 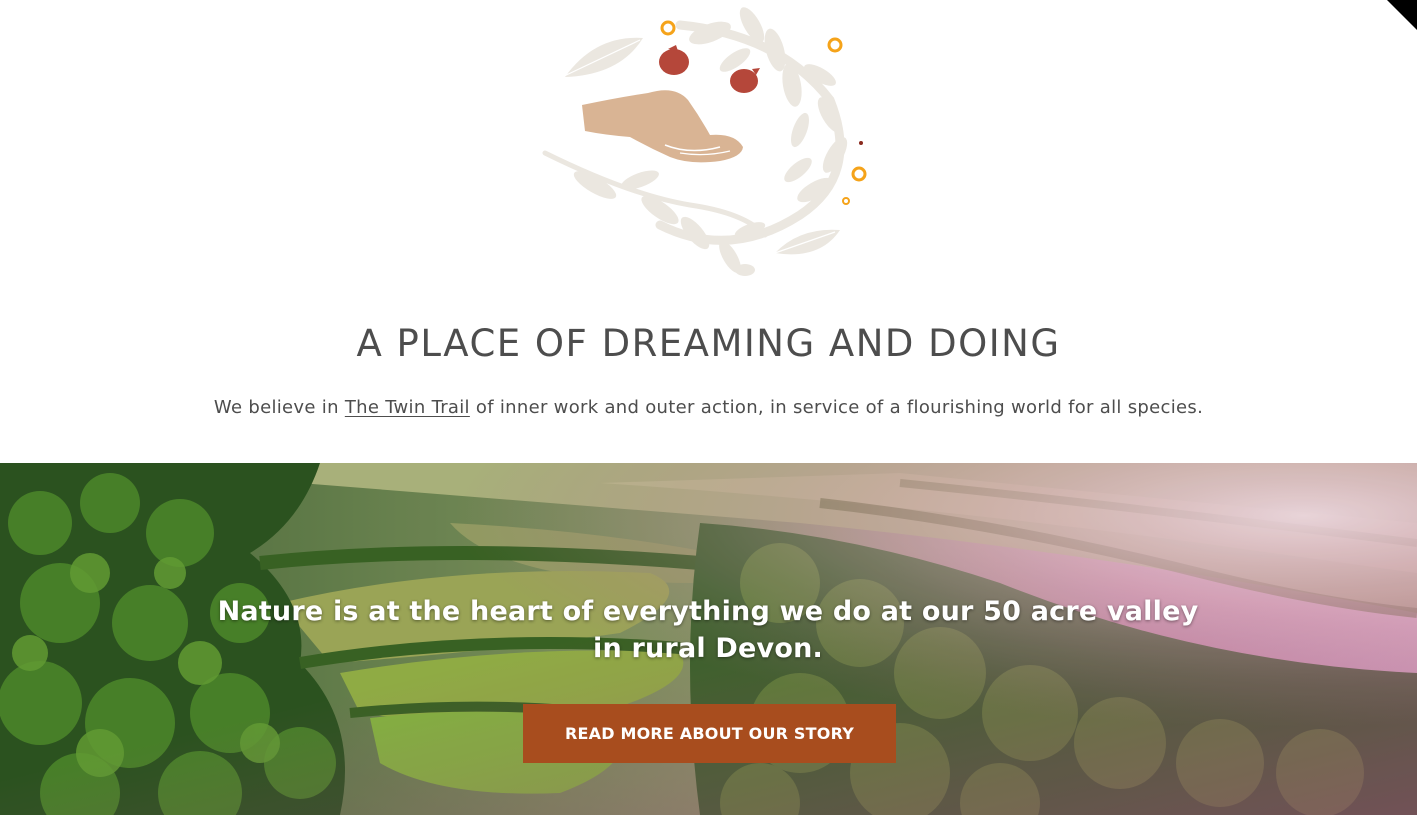 What do you see at coordinates (708, 343) in the screenshot?
I see `page-heading: A PLACE OF DREAMING AND DOING` at bounding box center [708, 343].